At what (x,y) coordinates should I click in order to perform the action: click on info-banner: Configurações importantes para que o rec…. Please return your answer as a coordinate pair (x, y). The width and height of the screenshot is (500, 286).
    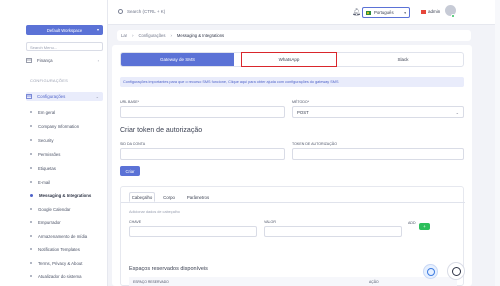
    Looking at the image, I should click on (292, 82).